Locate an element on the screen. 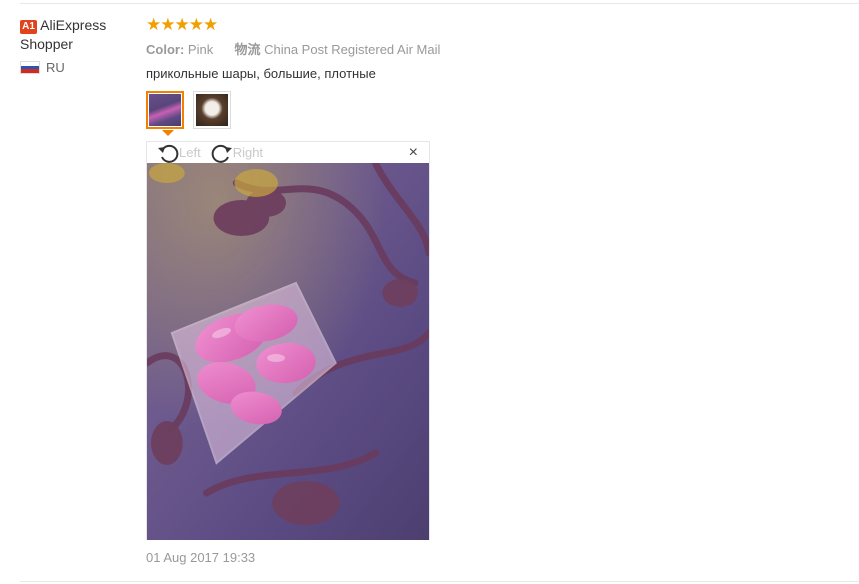 The width and height of the screenshot is (859, 584). rotate-left-icon is located at coordinates (168, 153).